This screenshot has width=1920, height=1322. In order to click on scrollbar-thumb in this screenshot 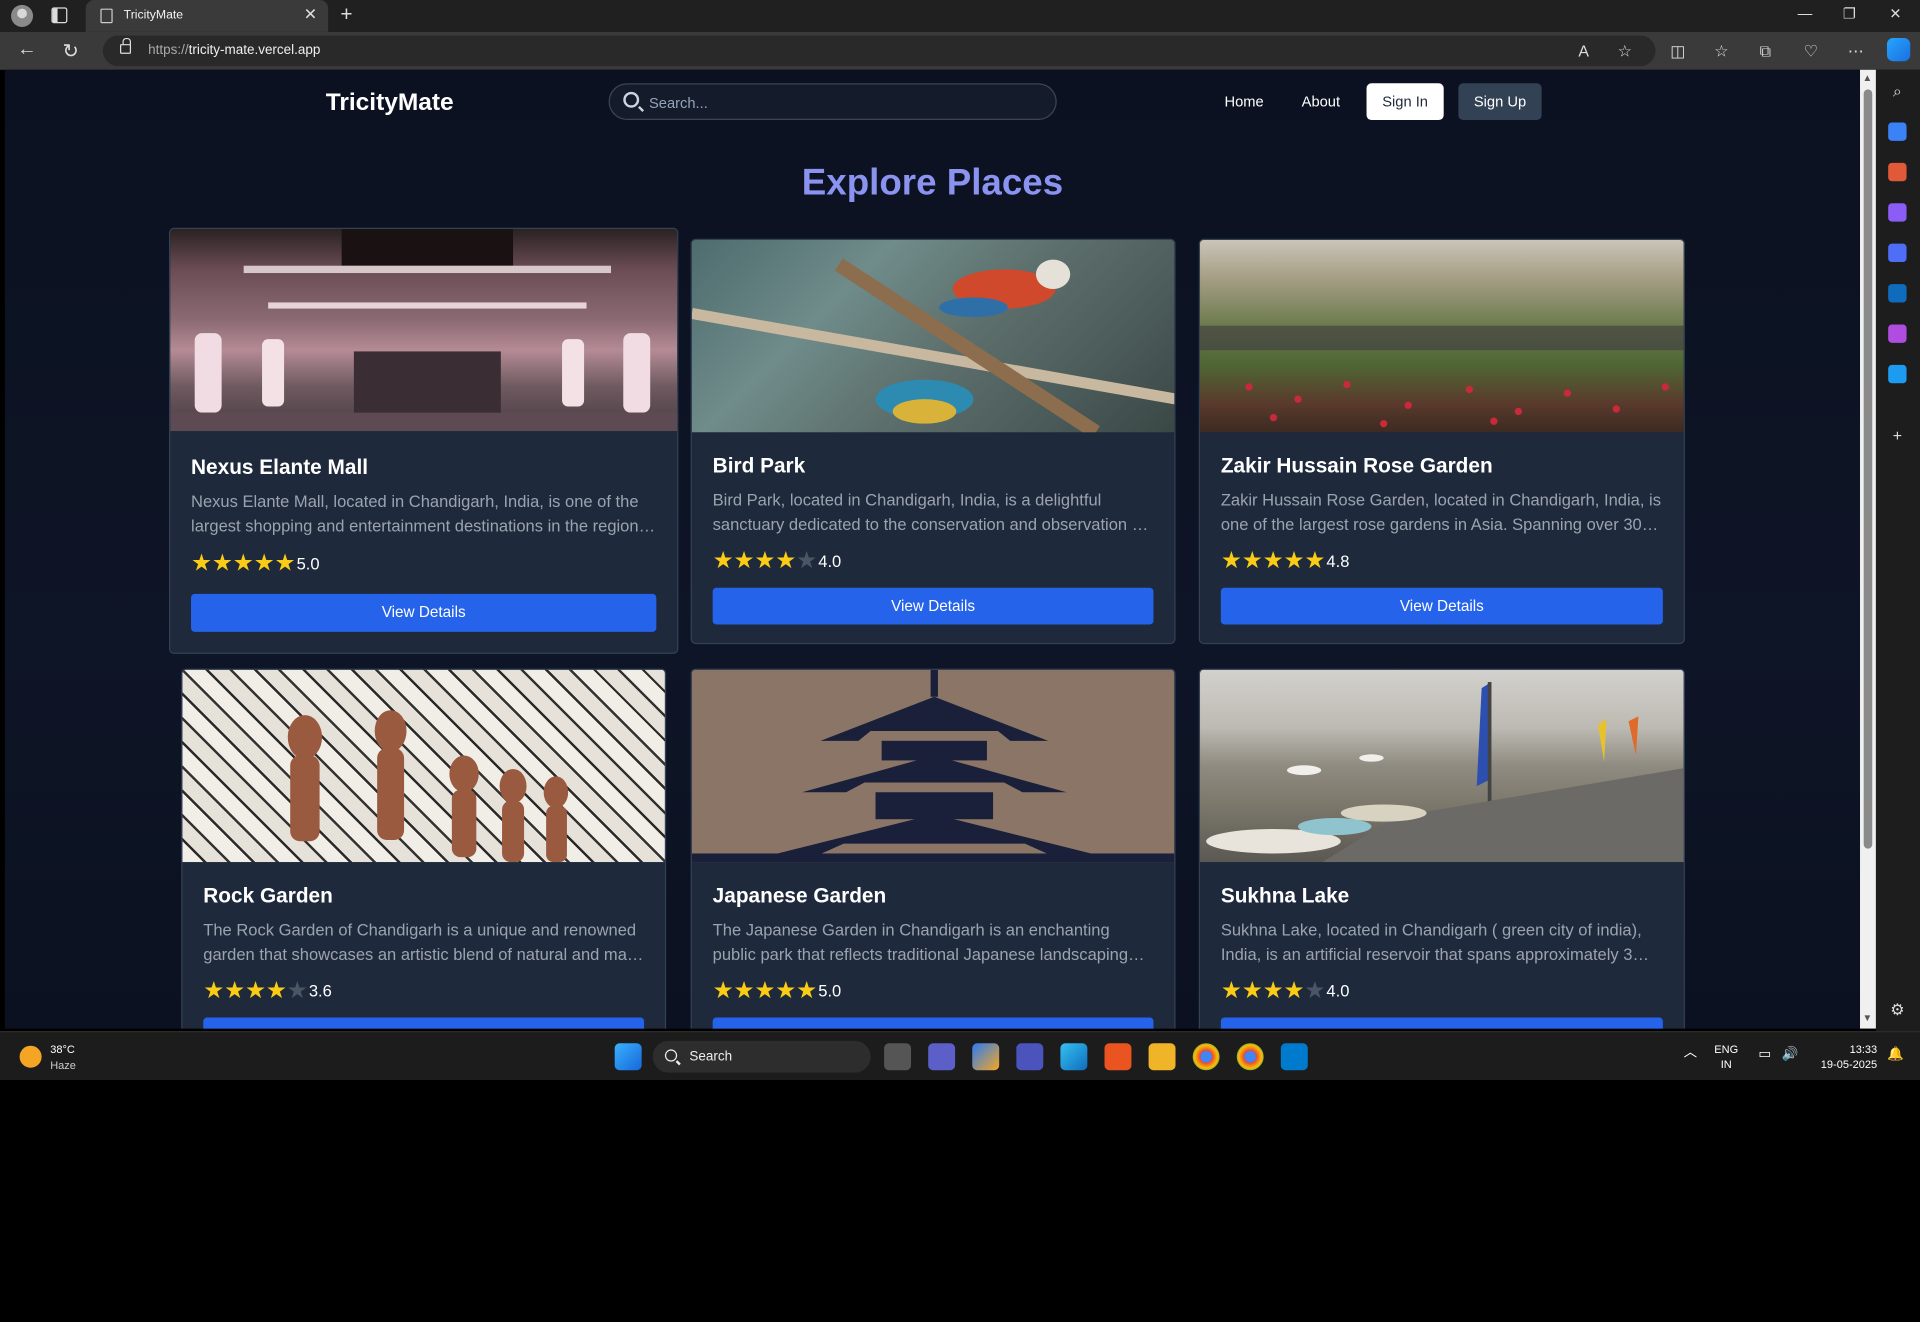, I will do `click(1868, 469)`.